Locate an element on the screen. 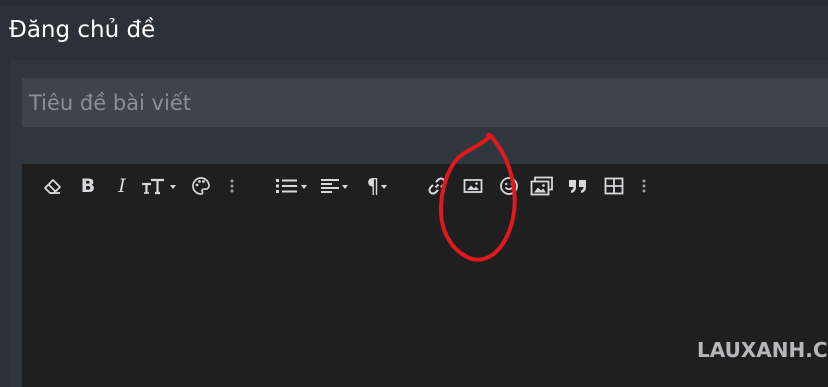 Image resolution: width=828 pixels, height=387 pixels. paragraph-button: ¶ is located at coordinates (377, 186).